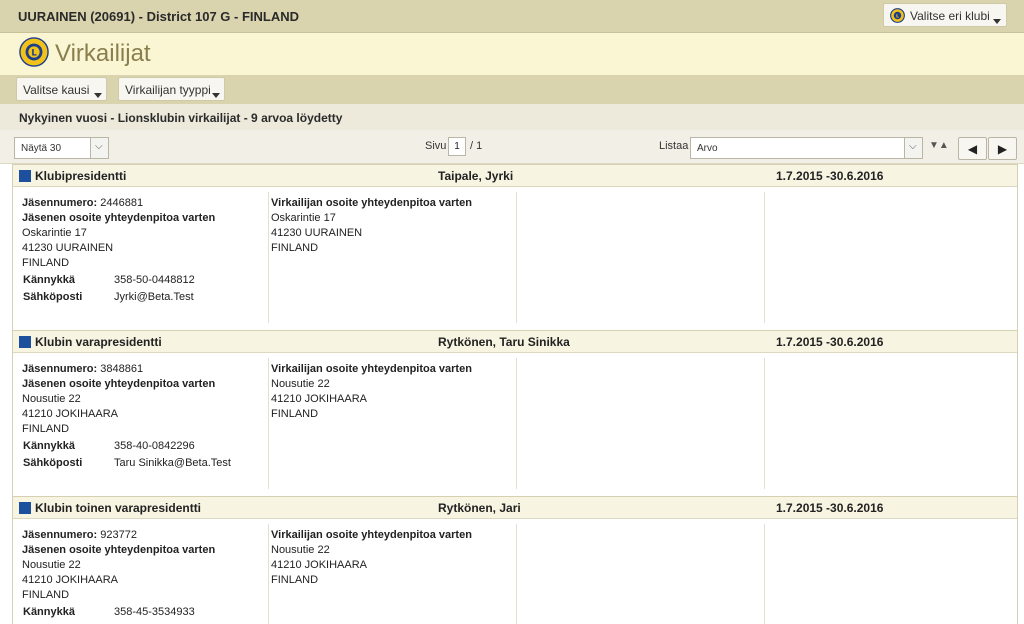  What do you see at coordinates (154, 280) in the screenshot?
I see `mobile-value: 358-50-0448812` at bounding box center [154, 280].